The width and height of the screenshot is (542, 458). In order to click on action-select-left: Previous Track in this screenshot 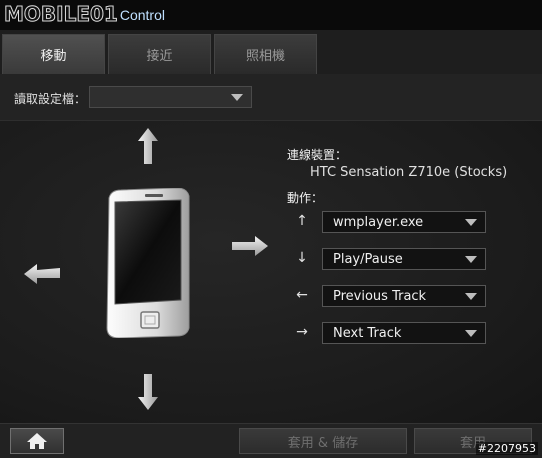, I will do `click(404, 296)`.